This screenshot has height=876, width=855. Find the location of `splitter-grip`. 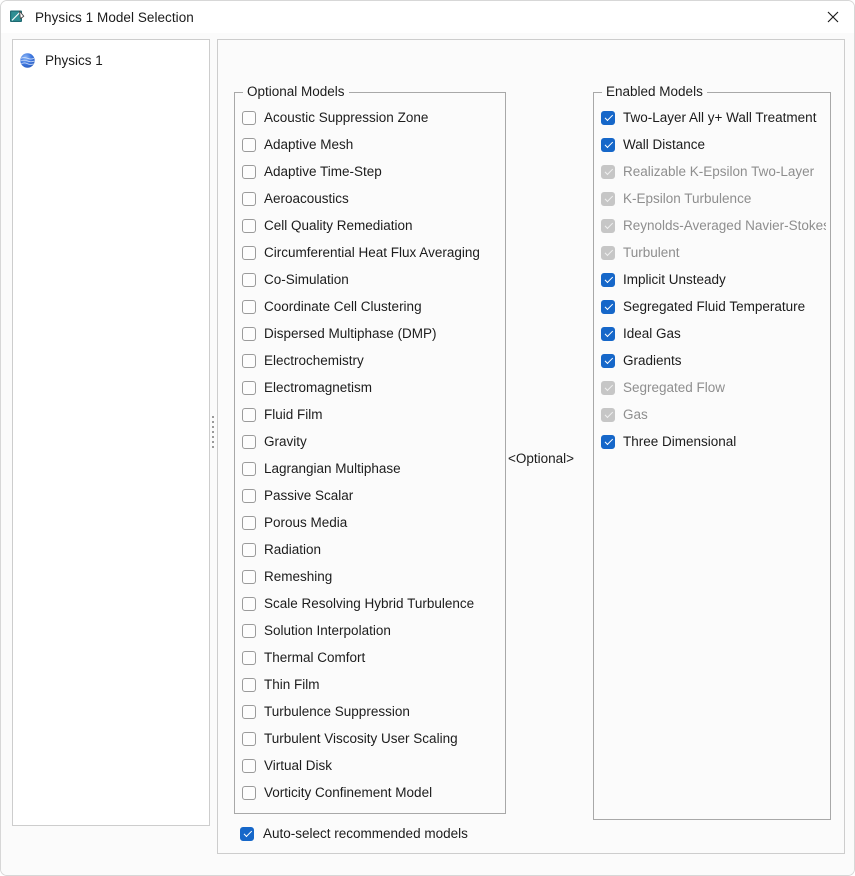

splitter-grip is located at coordinates (213, 432).